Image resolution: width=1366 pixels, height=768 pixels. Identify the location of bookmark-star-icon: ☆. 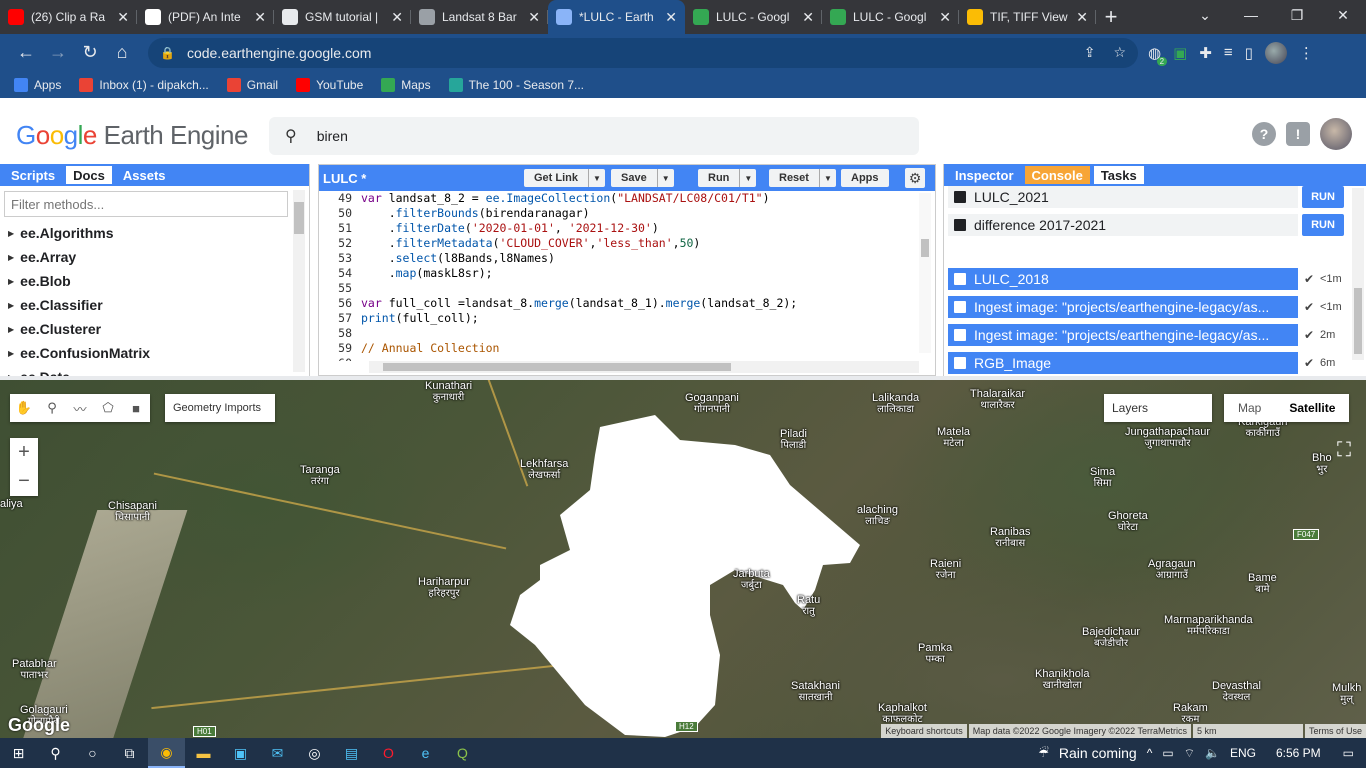
(1119, 52).